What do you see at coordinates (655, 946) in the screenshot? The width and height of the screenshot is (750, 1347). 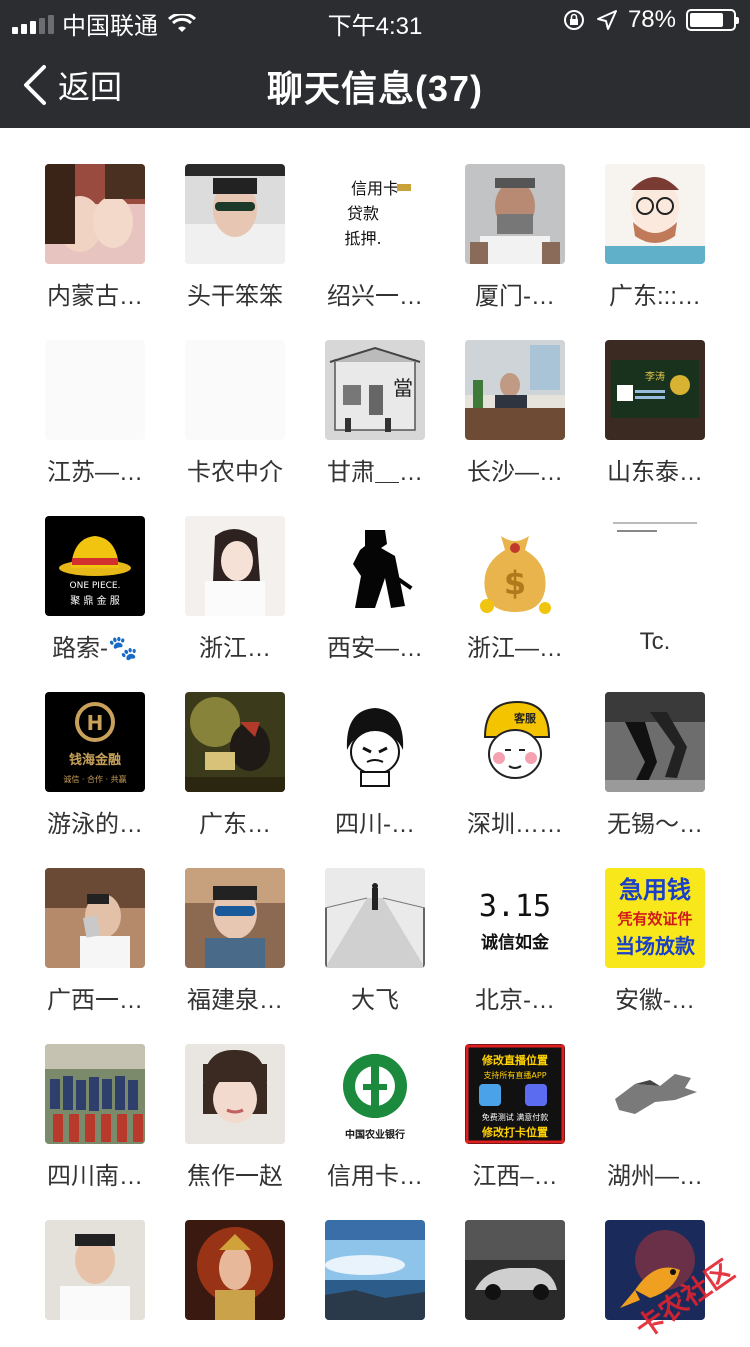 I see `svg-text: 当场放款` at bounding box center [655, 946].